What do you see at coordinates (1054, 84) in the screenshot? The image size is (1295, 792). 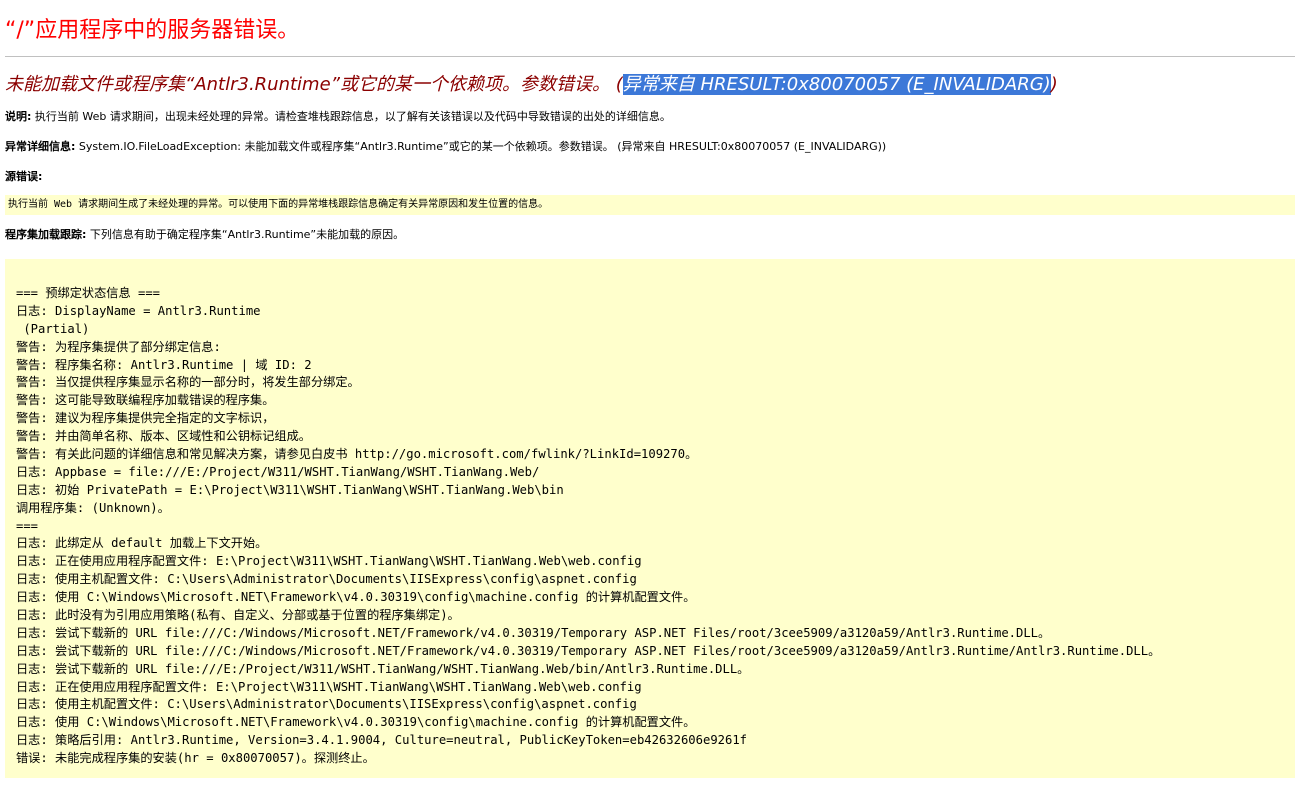 I see `subtitle-suffix: )` at bounding box center [1054, 84].